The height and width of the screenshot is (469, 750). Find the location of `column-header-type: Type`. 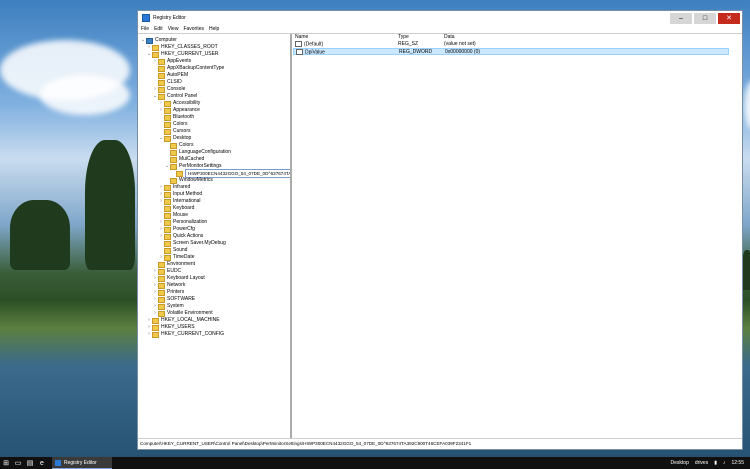

column-header-type: Type is located at coordinates (403, 37).